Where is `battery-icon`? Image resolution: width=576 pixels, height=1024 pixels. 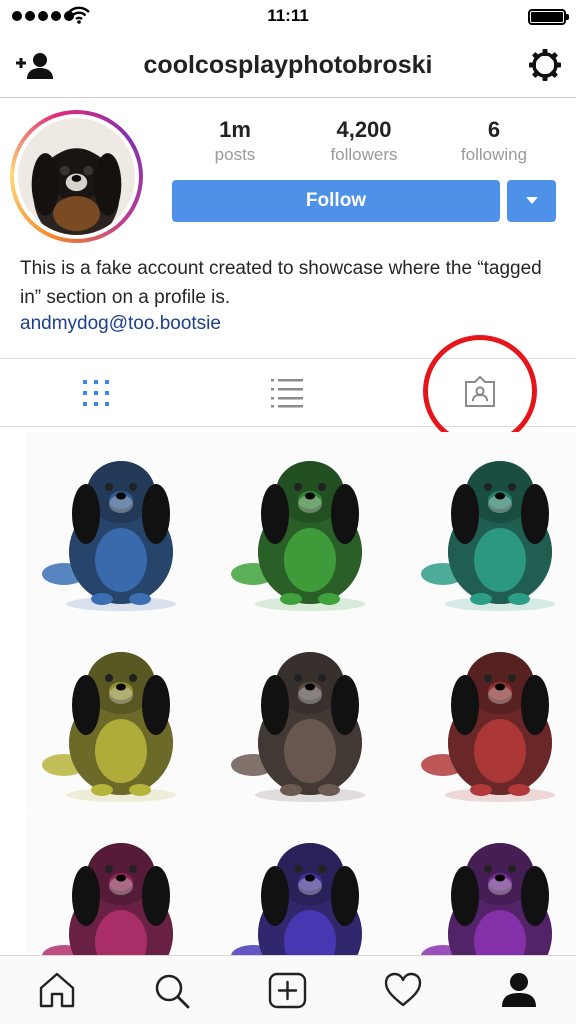 battery-icon is located at coordinates (548, 17).